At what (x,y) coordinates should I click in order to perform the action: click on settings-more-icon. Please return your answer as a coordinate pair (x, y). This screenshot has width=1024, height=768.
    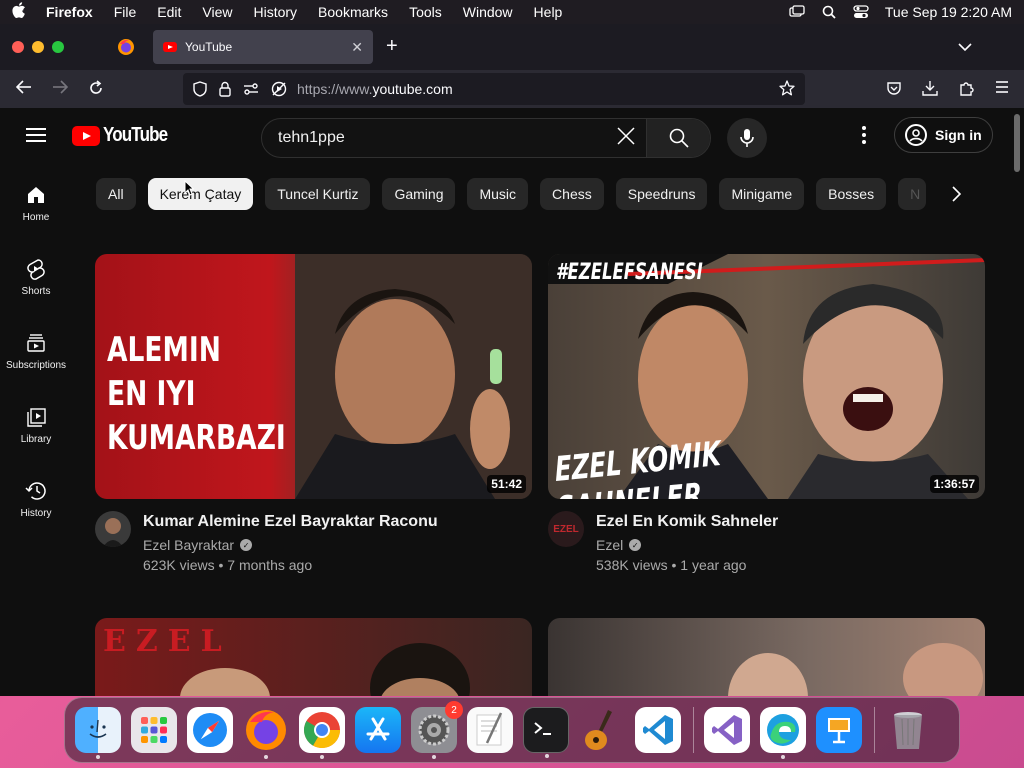
    Looking at the image, I should click on (865, 136).